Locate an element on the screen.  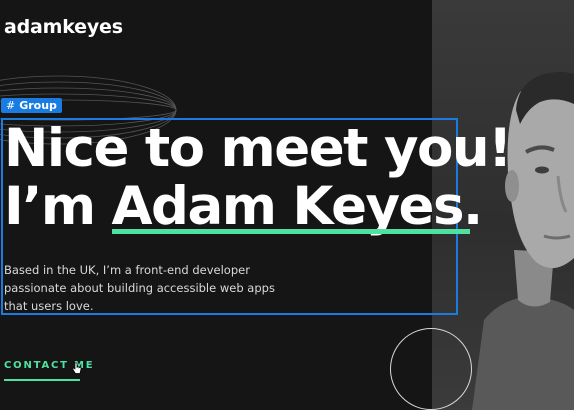
hand-cursor-icon is located at coordinates (77, 368).